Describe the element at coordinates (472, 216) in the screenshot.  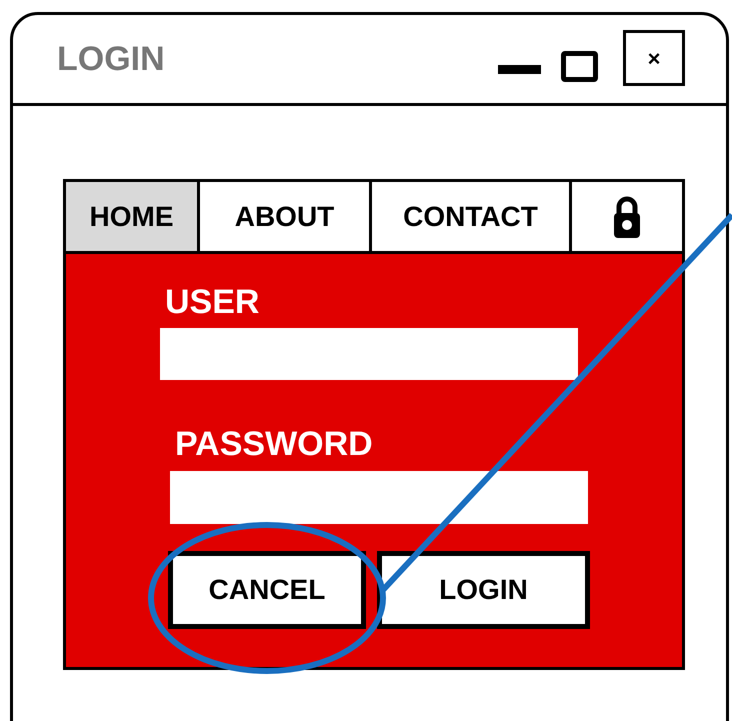
I see `nav-tab: CONTACT` at that location.